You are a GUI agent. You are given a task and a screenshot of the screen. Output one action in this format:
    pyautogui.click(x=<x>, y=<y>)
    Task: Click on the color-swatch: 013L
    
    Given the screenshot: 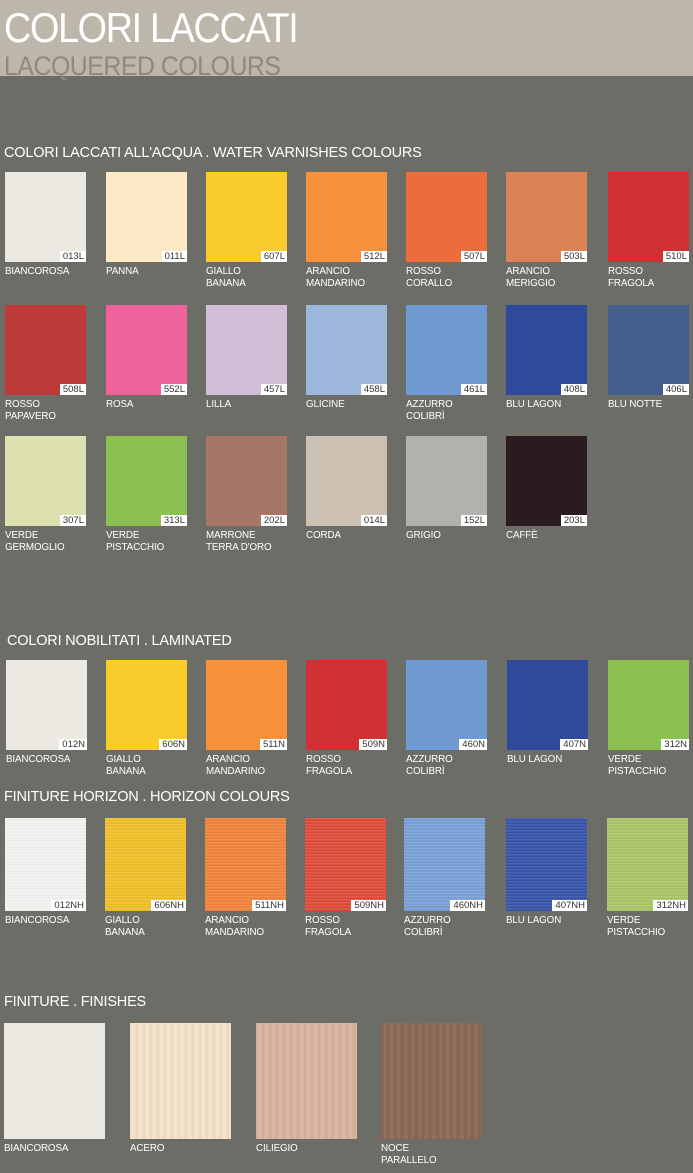 What is the action you would take?
    pyautogui.click(x=45, y=217)
    